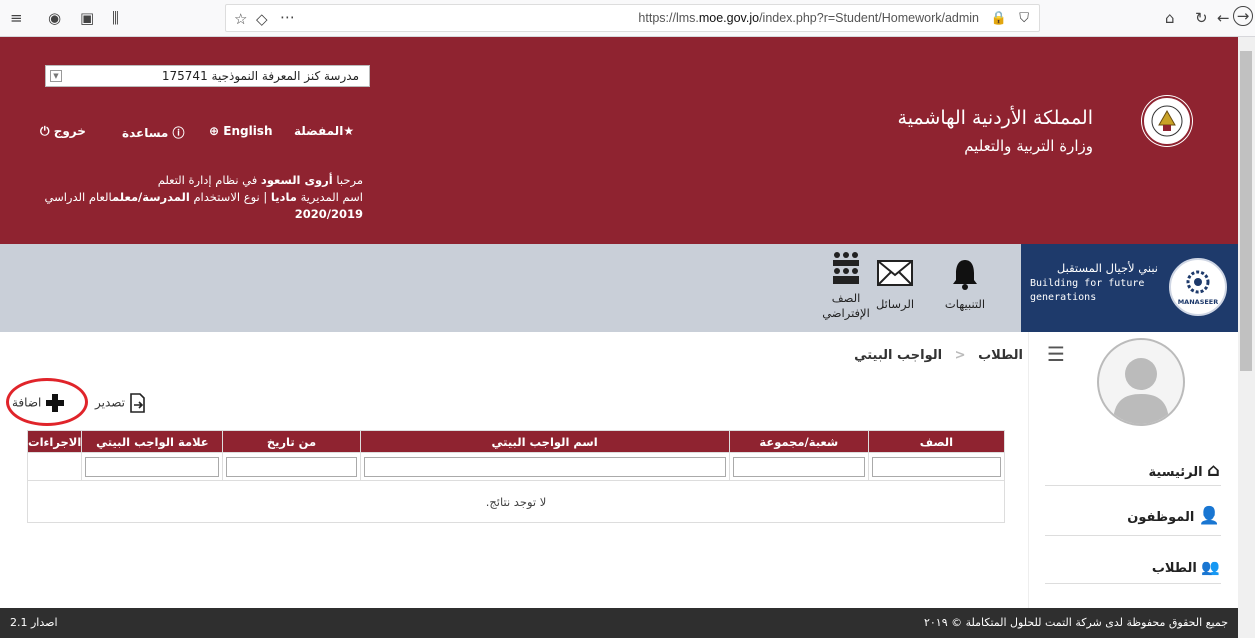 This screenshot has height=638, width=1255. What do you see at coordinates (544, 466) in the screenshot?
I see `filter-homework-name-input` at bounding box center [544, 466].